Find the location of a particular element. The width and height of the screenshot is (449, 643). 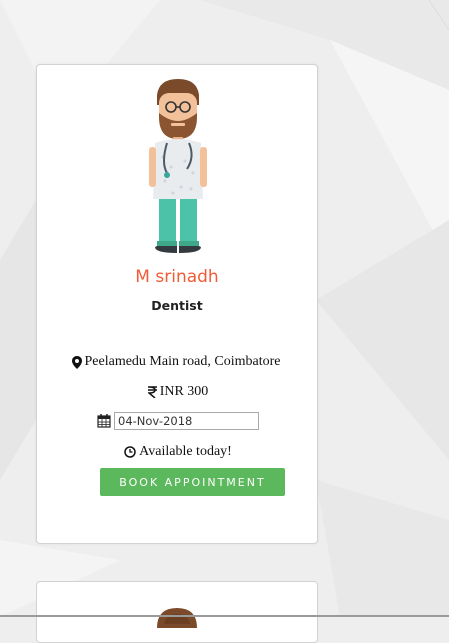

date-row is located at coordinates (178, 421).